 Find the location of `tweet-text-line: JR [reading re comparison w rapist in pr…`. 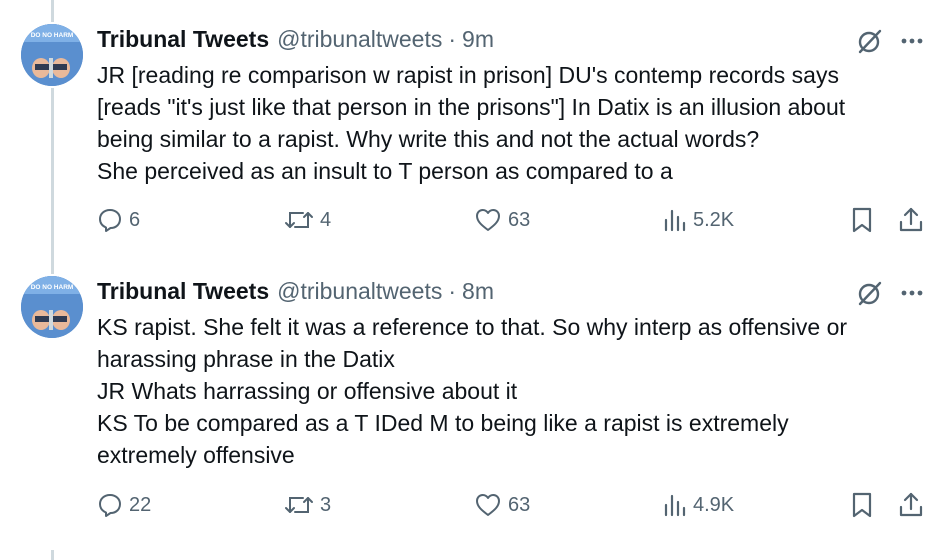

tweet-text-line: JR [reading re comparison w rapist in pr… is located at coordinates (468, 75).